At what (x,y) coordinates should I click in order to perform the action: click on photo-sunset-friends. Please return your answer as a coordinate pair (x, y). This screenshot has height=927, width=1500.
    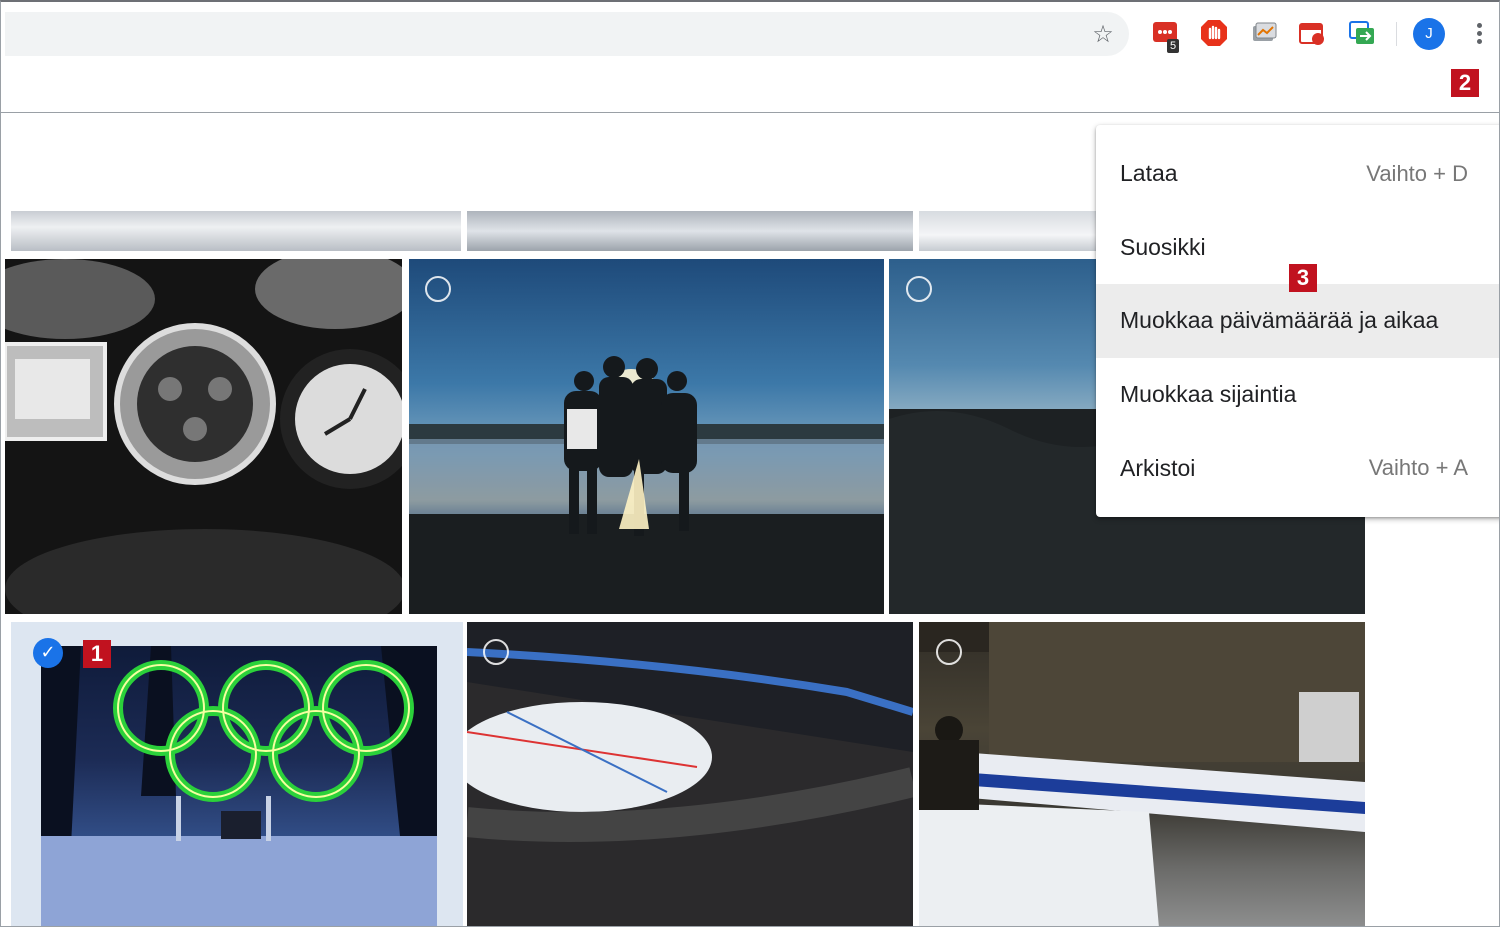
    Looking at the image, I should click on (646, 436).